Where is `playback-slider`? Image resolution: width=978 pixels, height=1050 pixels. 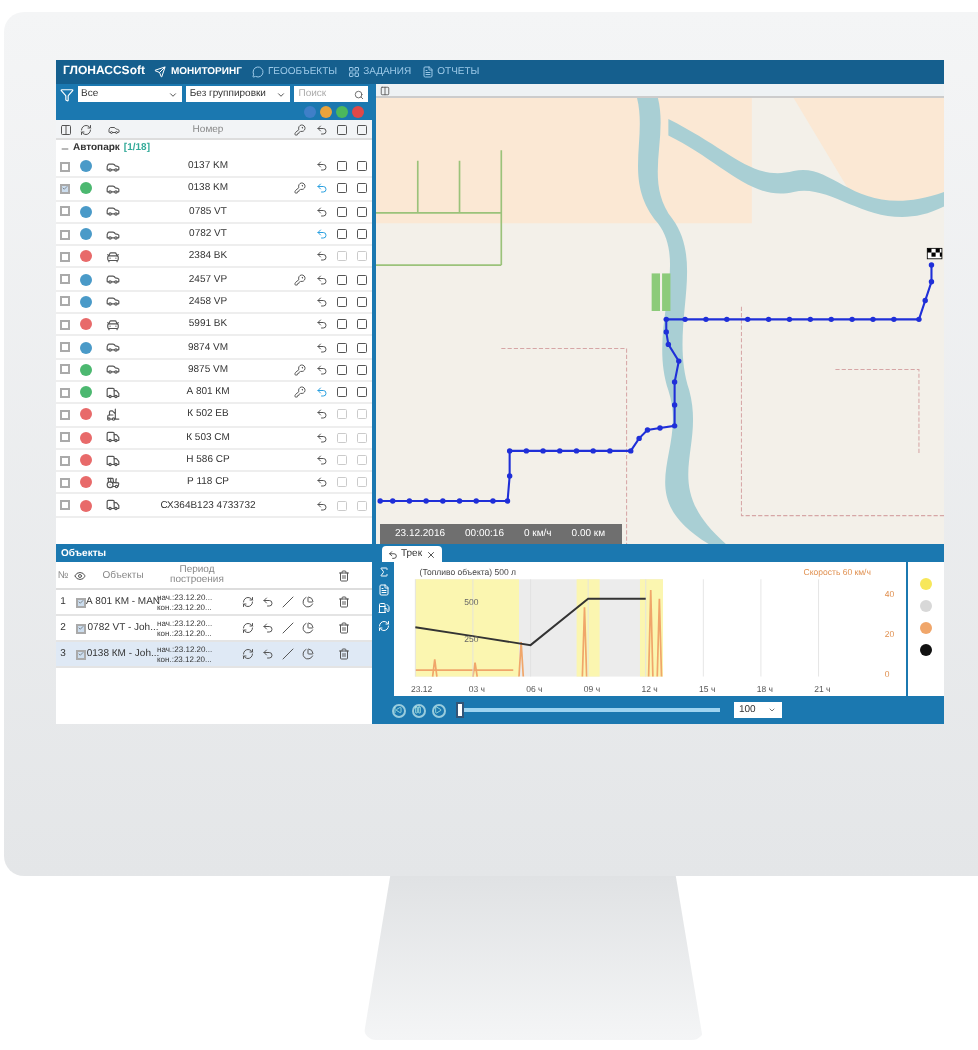
playback-slider is located at coordinates (459, 710).